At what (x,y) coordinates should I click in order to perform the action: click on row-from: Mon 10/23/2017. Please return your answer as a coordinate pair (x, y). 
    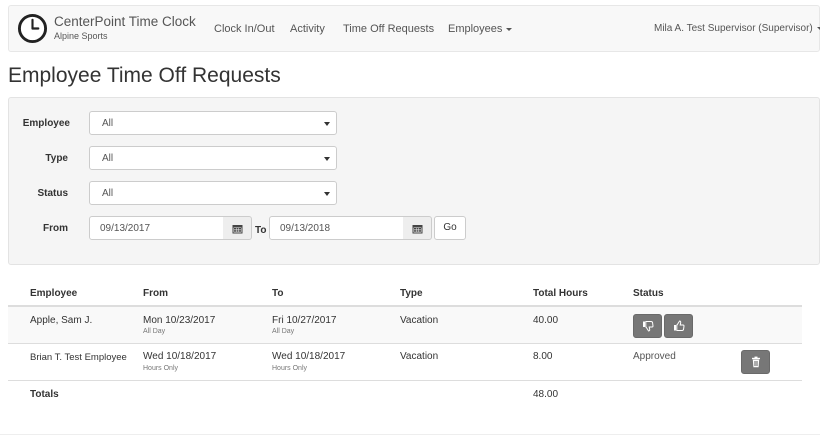
    Looking at the image, I should click on (179, 320).